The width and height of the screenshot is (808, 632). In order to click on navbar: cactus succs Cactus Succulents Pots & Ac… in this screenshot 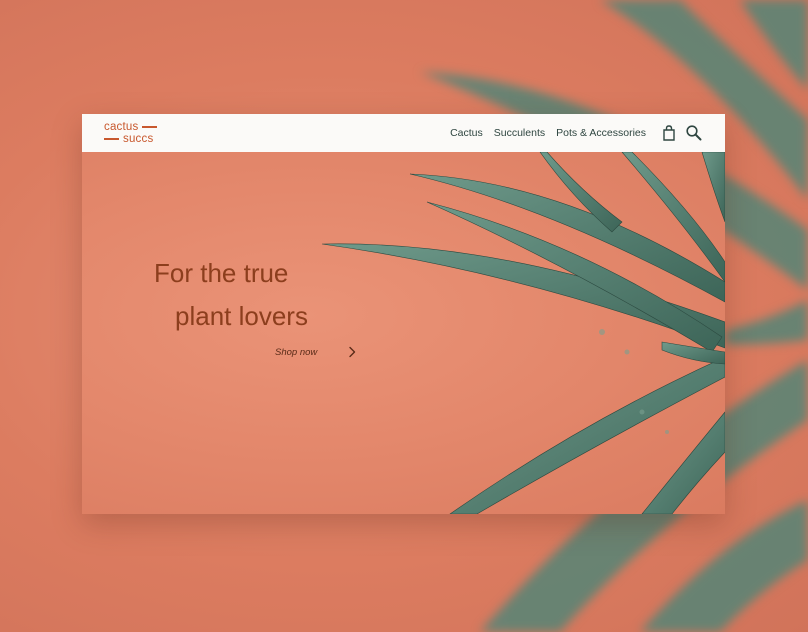, I will do `click(403, 133)`.